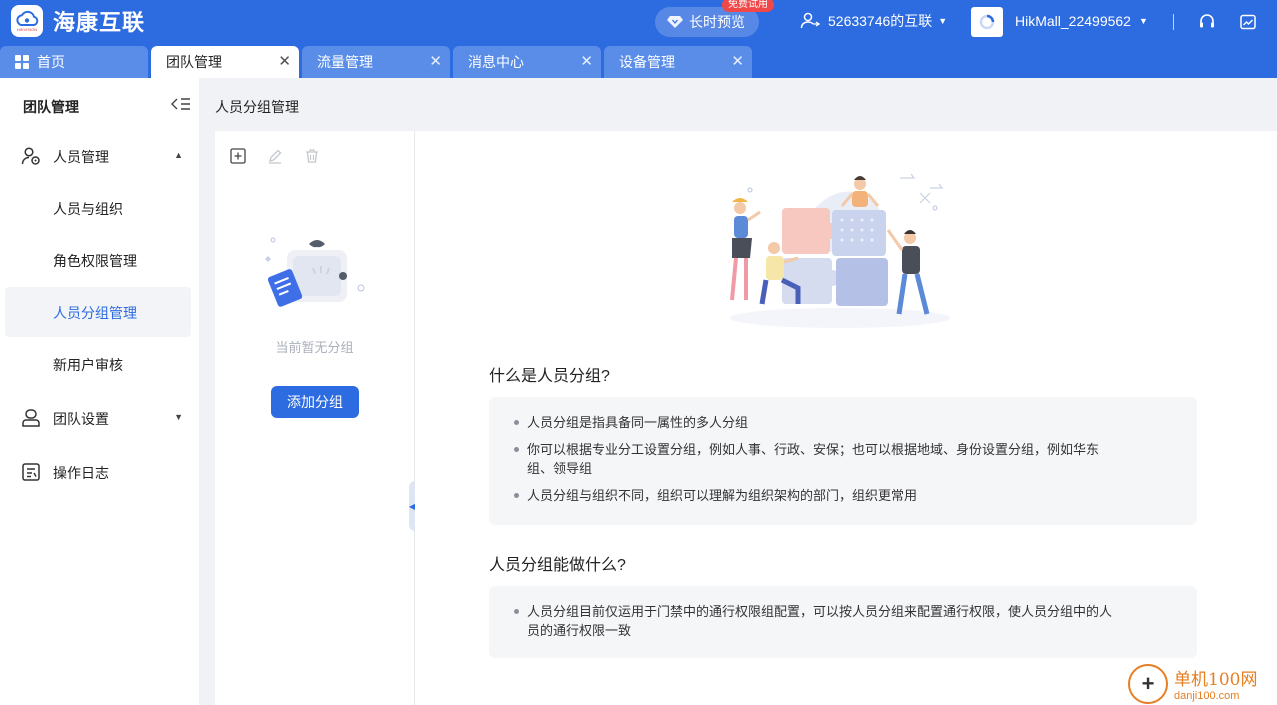 The width and height of the screenshot is (1277, 705). Describe the element at coordinates (315, 402) in the screenshot. I see `add-group-button: 添加分组` at that location.